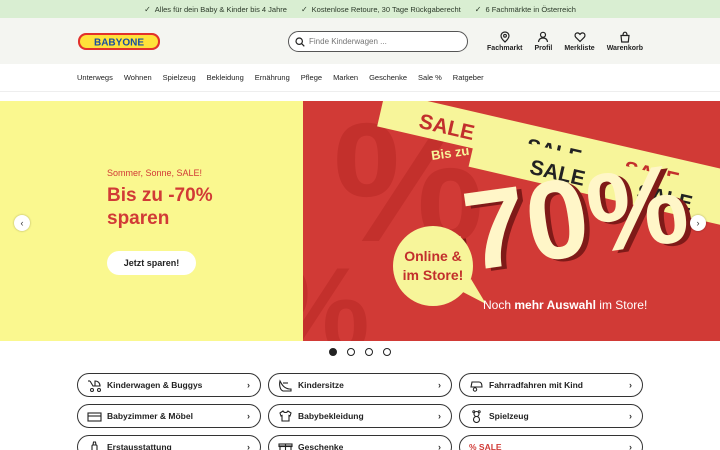 This screenshot has width=720, height=450. Describe the element at coordinates (430, 77) in the screenshot. I see `nav-item-sale: Sale %` at that location.